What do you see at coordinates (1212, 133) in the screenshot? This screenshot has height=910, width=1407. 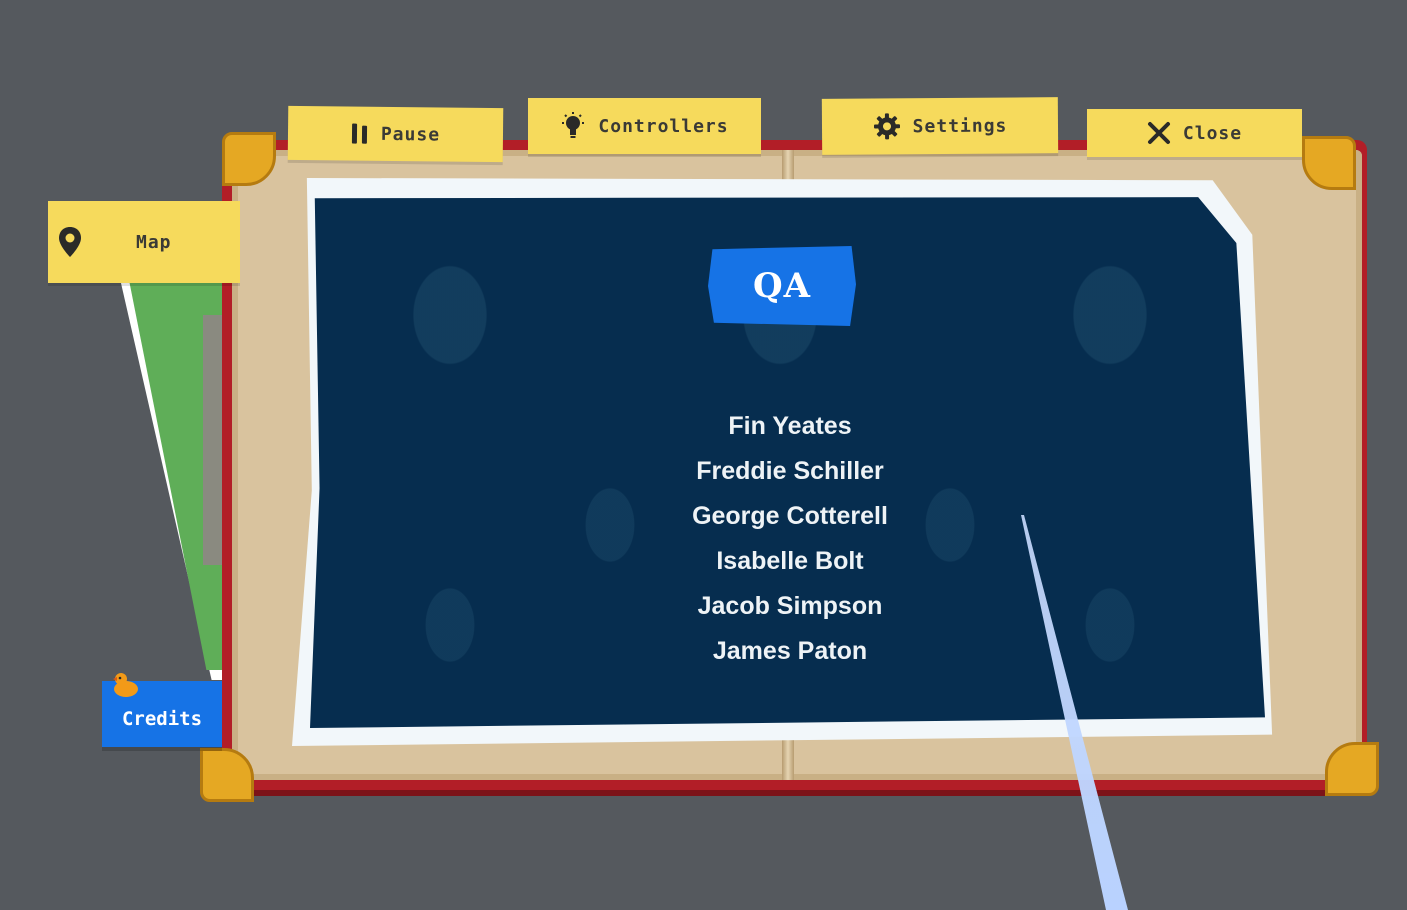 I see `tab-close-label: Close` at bounding box center [1212, 133].